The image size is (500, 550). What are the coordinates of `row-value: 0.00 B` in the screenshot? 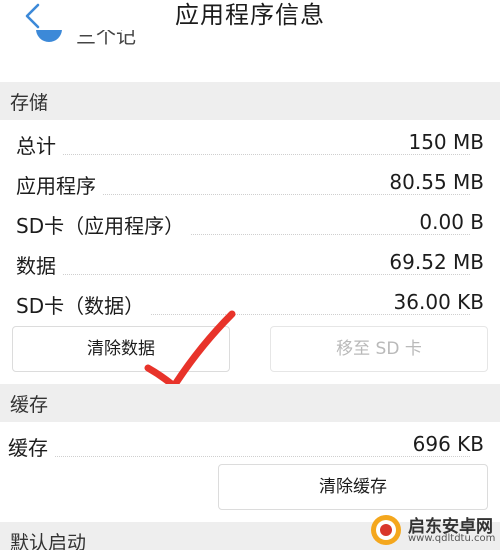 It's located at (449, 222).